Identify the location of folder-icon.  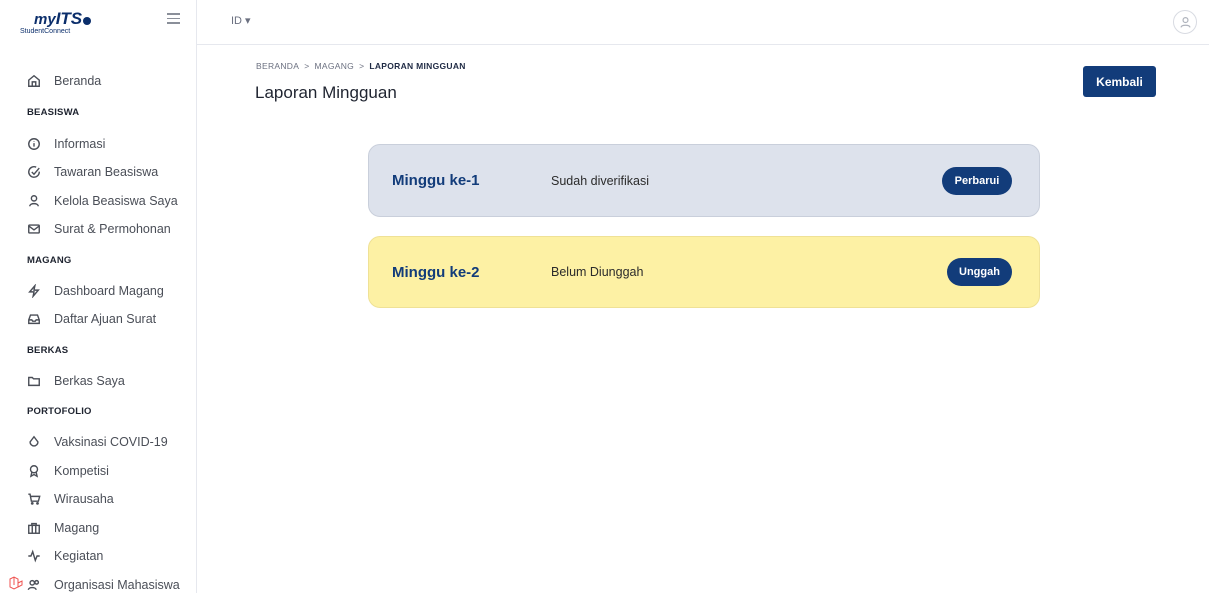
(34, 381).